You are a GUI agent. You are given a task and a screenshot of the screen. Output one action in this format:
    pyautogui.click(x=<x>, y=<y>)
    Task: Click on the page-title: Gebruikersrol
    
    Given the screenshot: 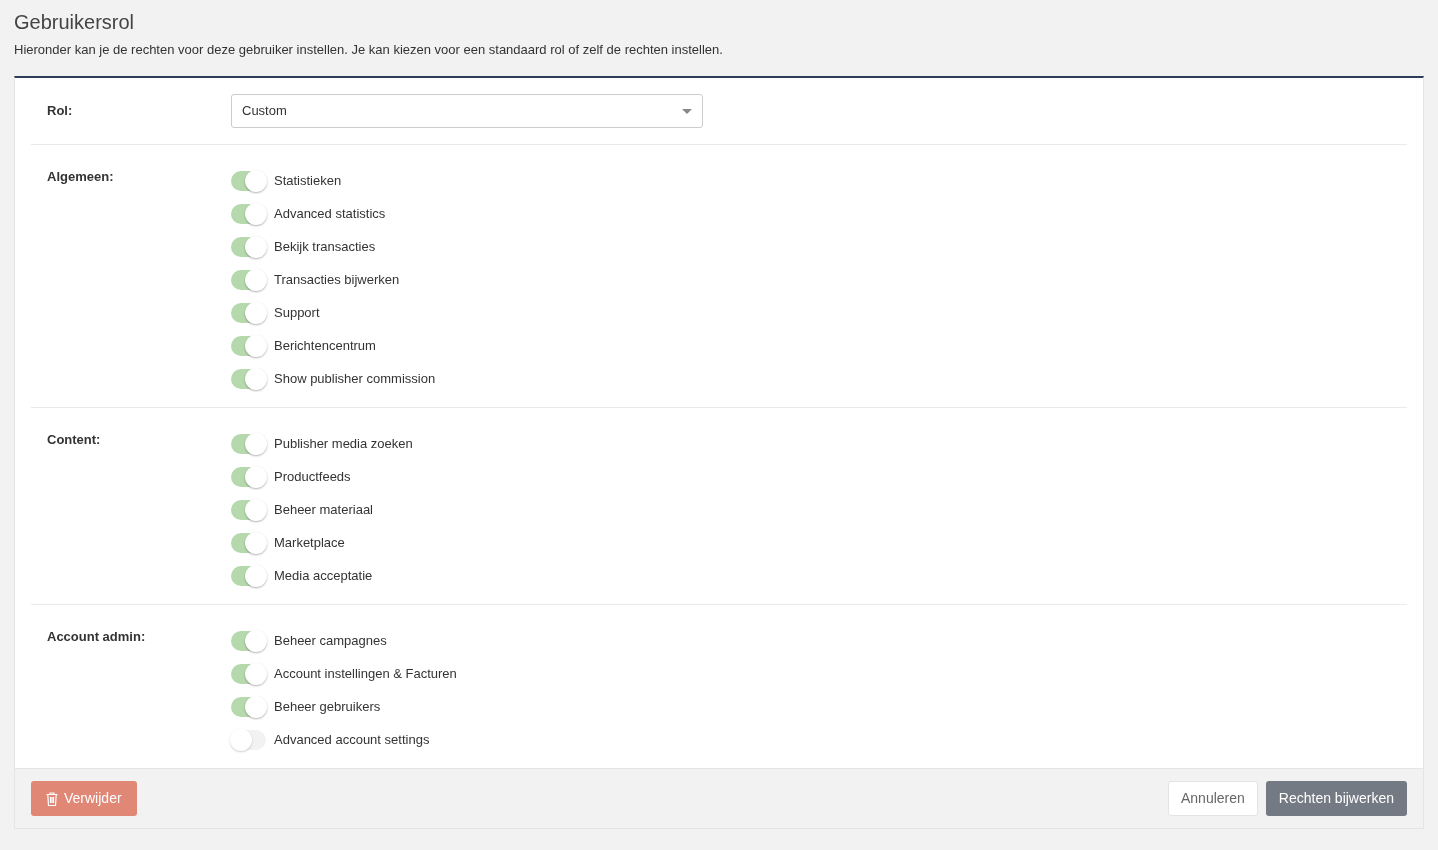 What is the action you would take?
    pyautogui.click(x=74, y=22)
    